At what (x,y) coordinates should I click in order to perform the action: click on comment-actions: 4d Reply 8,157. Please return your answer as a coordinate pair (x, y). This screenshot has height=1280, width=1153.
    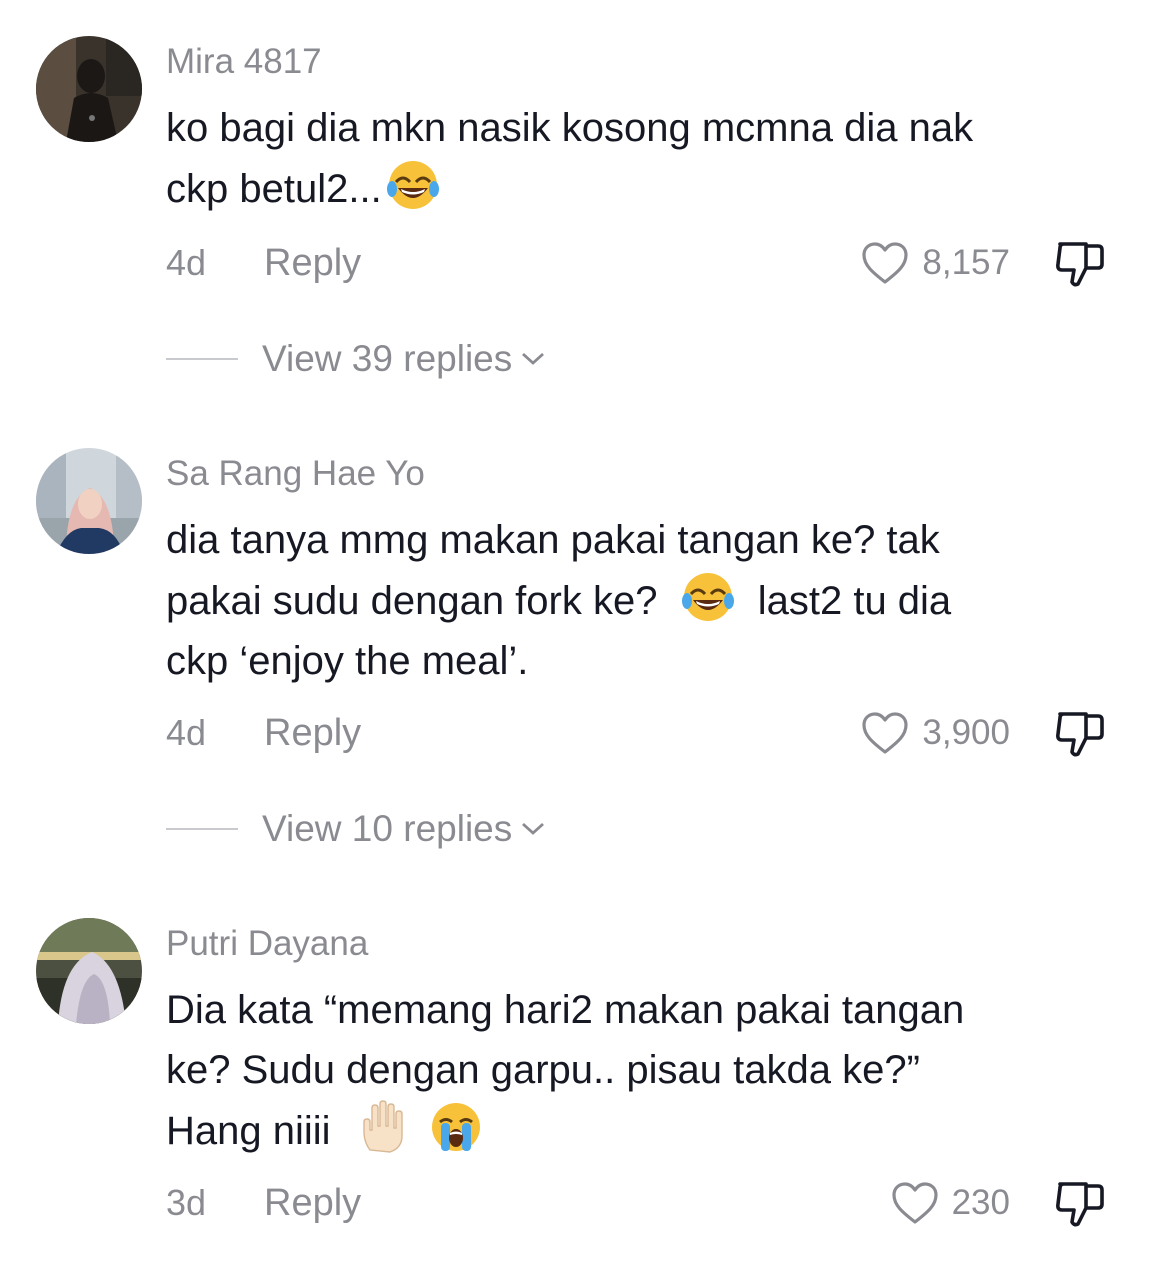
    Looking at the image, I should click on (576, 263).